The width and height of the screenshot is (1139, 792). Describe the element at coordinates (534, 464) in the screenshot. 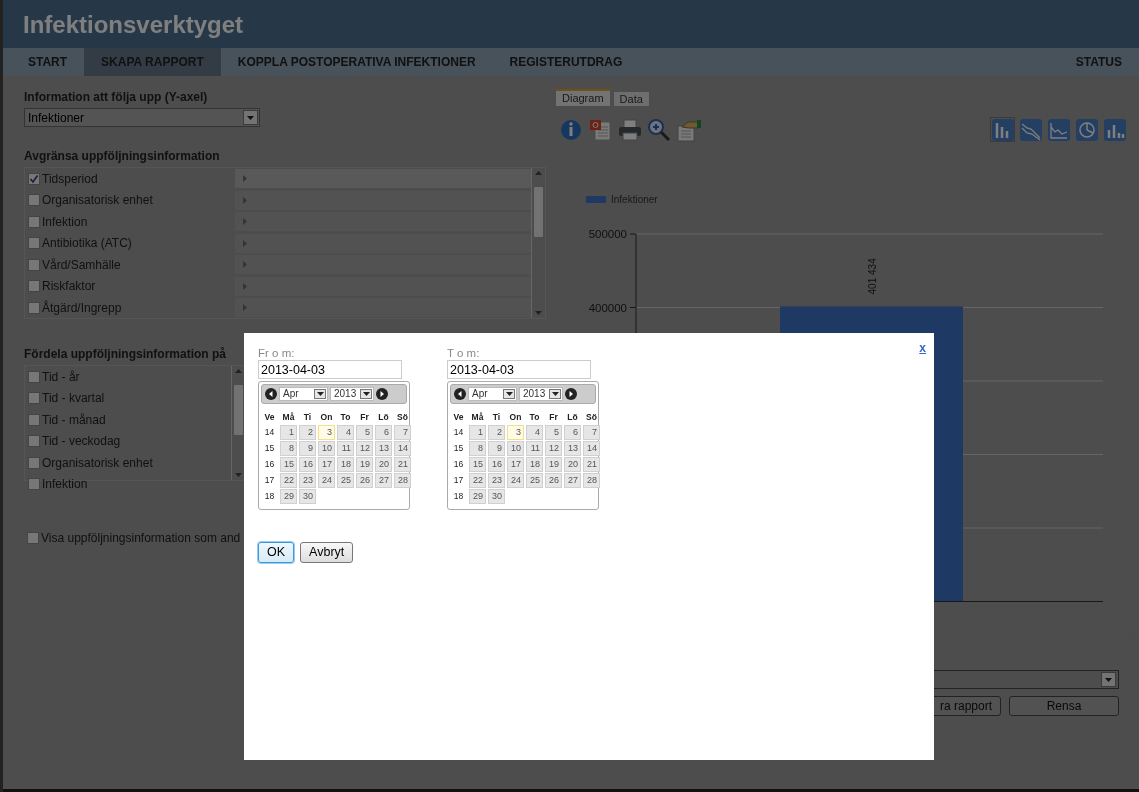

I see `day-cell: 18` at that location.